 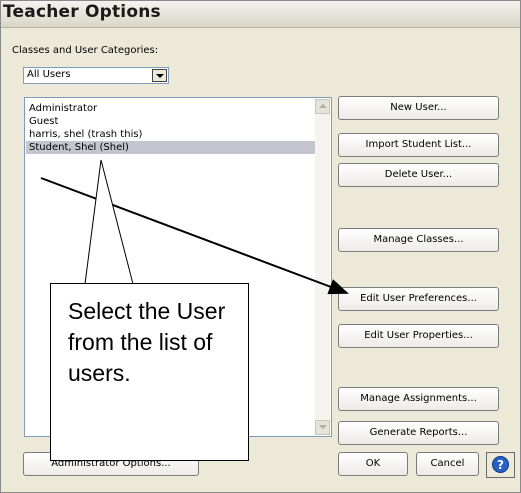 I want to click on callout-text: Select the User from the list of users., so click(x=147, y=342).